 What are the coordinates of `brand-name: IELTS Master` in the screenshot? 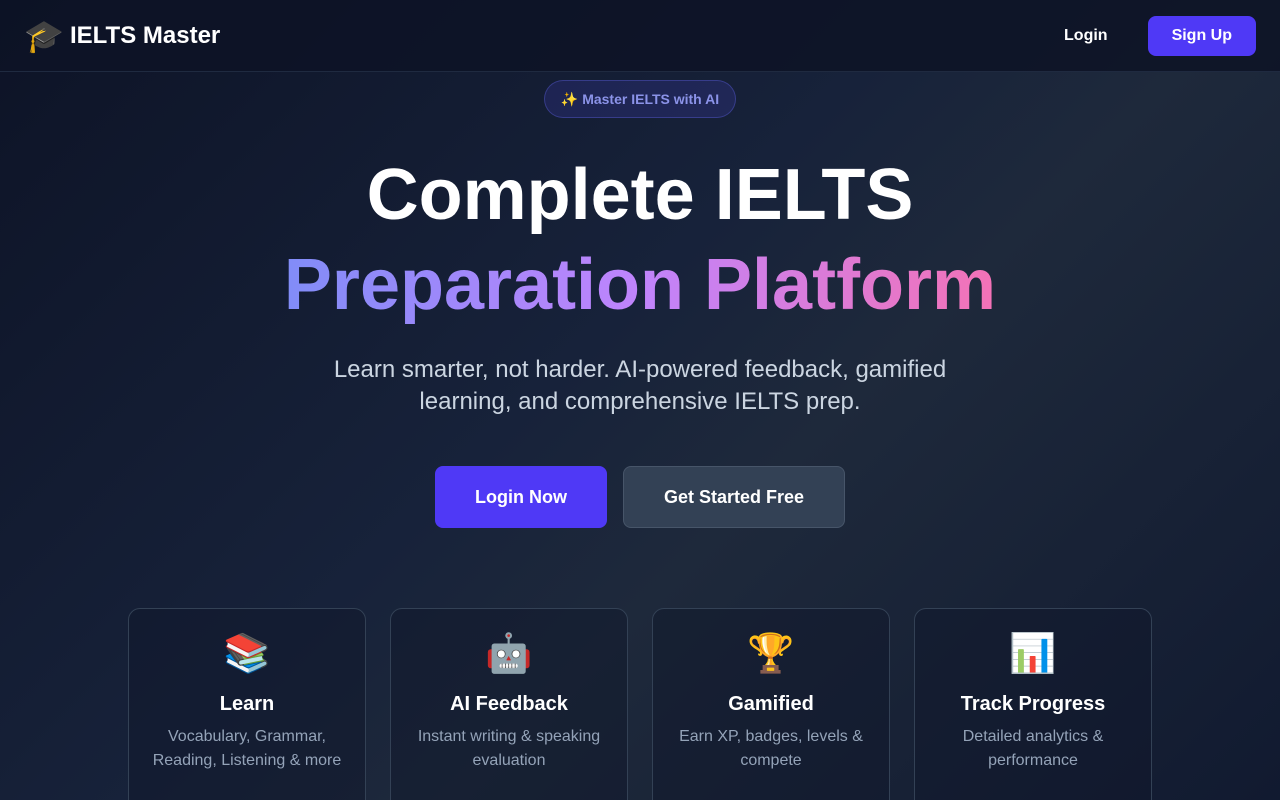 It's located at (145, 35).